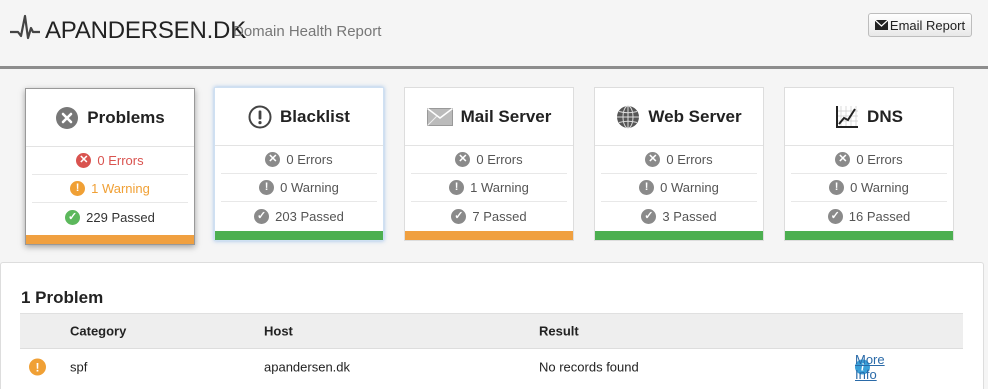 The width and height of the screenshot is (988, 389). What do you see at coordinates (885, 116) in the screenshot?
I see `card-title: DNS` at bounding box center [885, 116].